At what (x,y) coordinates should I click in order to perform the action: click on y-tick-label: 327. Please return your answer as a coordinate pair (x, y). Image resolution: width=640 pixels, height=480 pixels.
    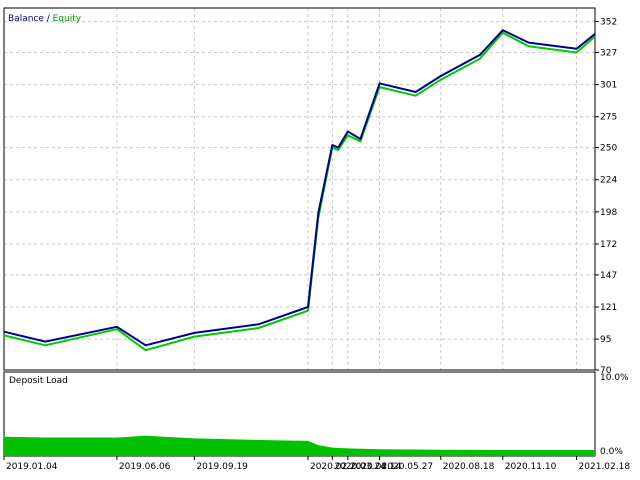
    Looking at the image, I should click on (608, 53).